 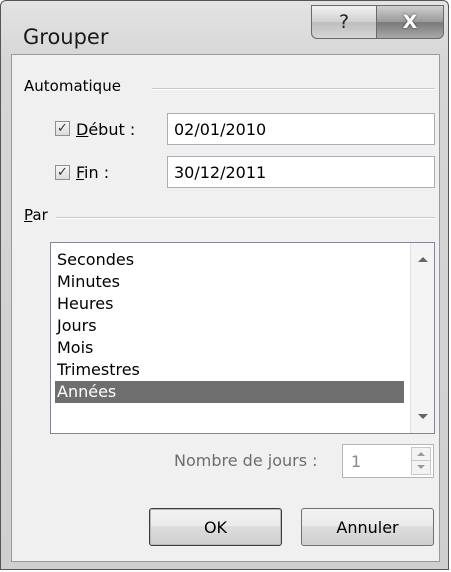 What do you see at coordinates (301, 172) in the screenshot?
I see `end-date-input` at bounding box center [301, 172].